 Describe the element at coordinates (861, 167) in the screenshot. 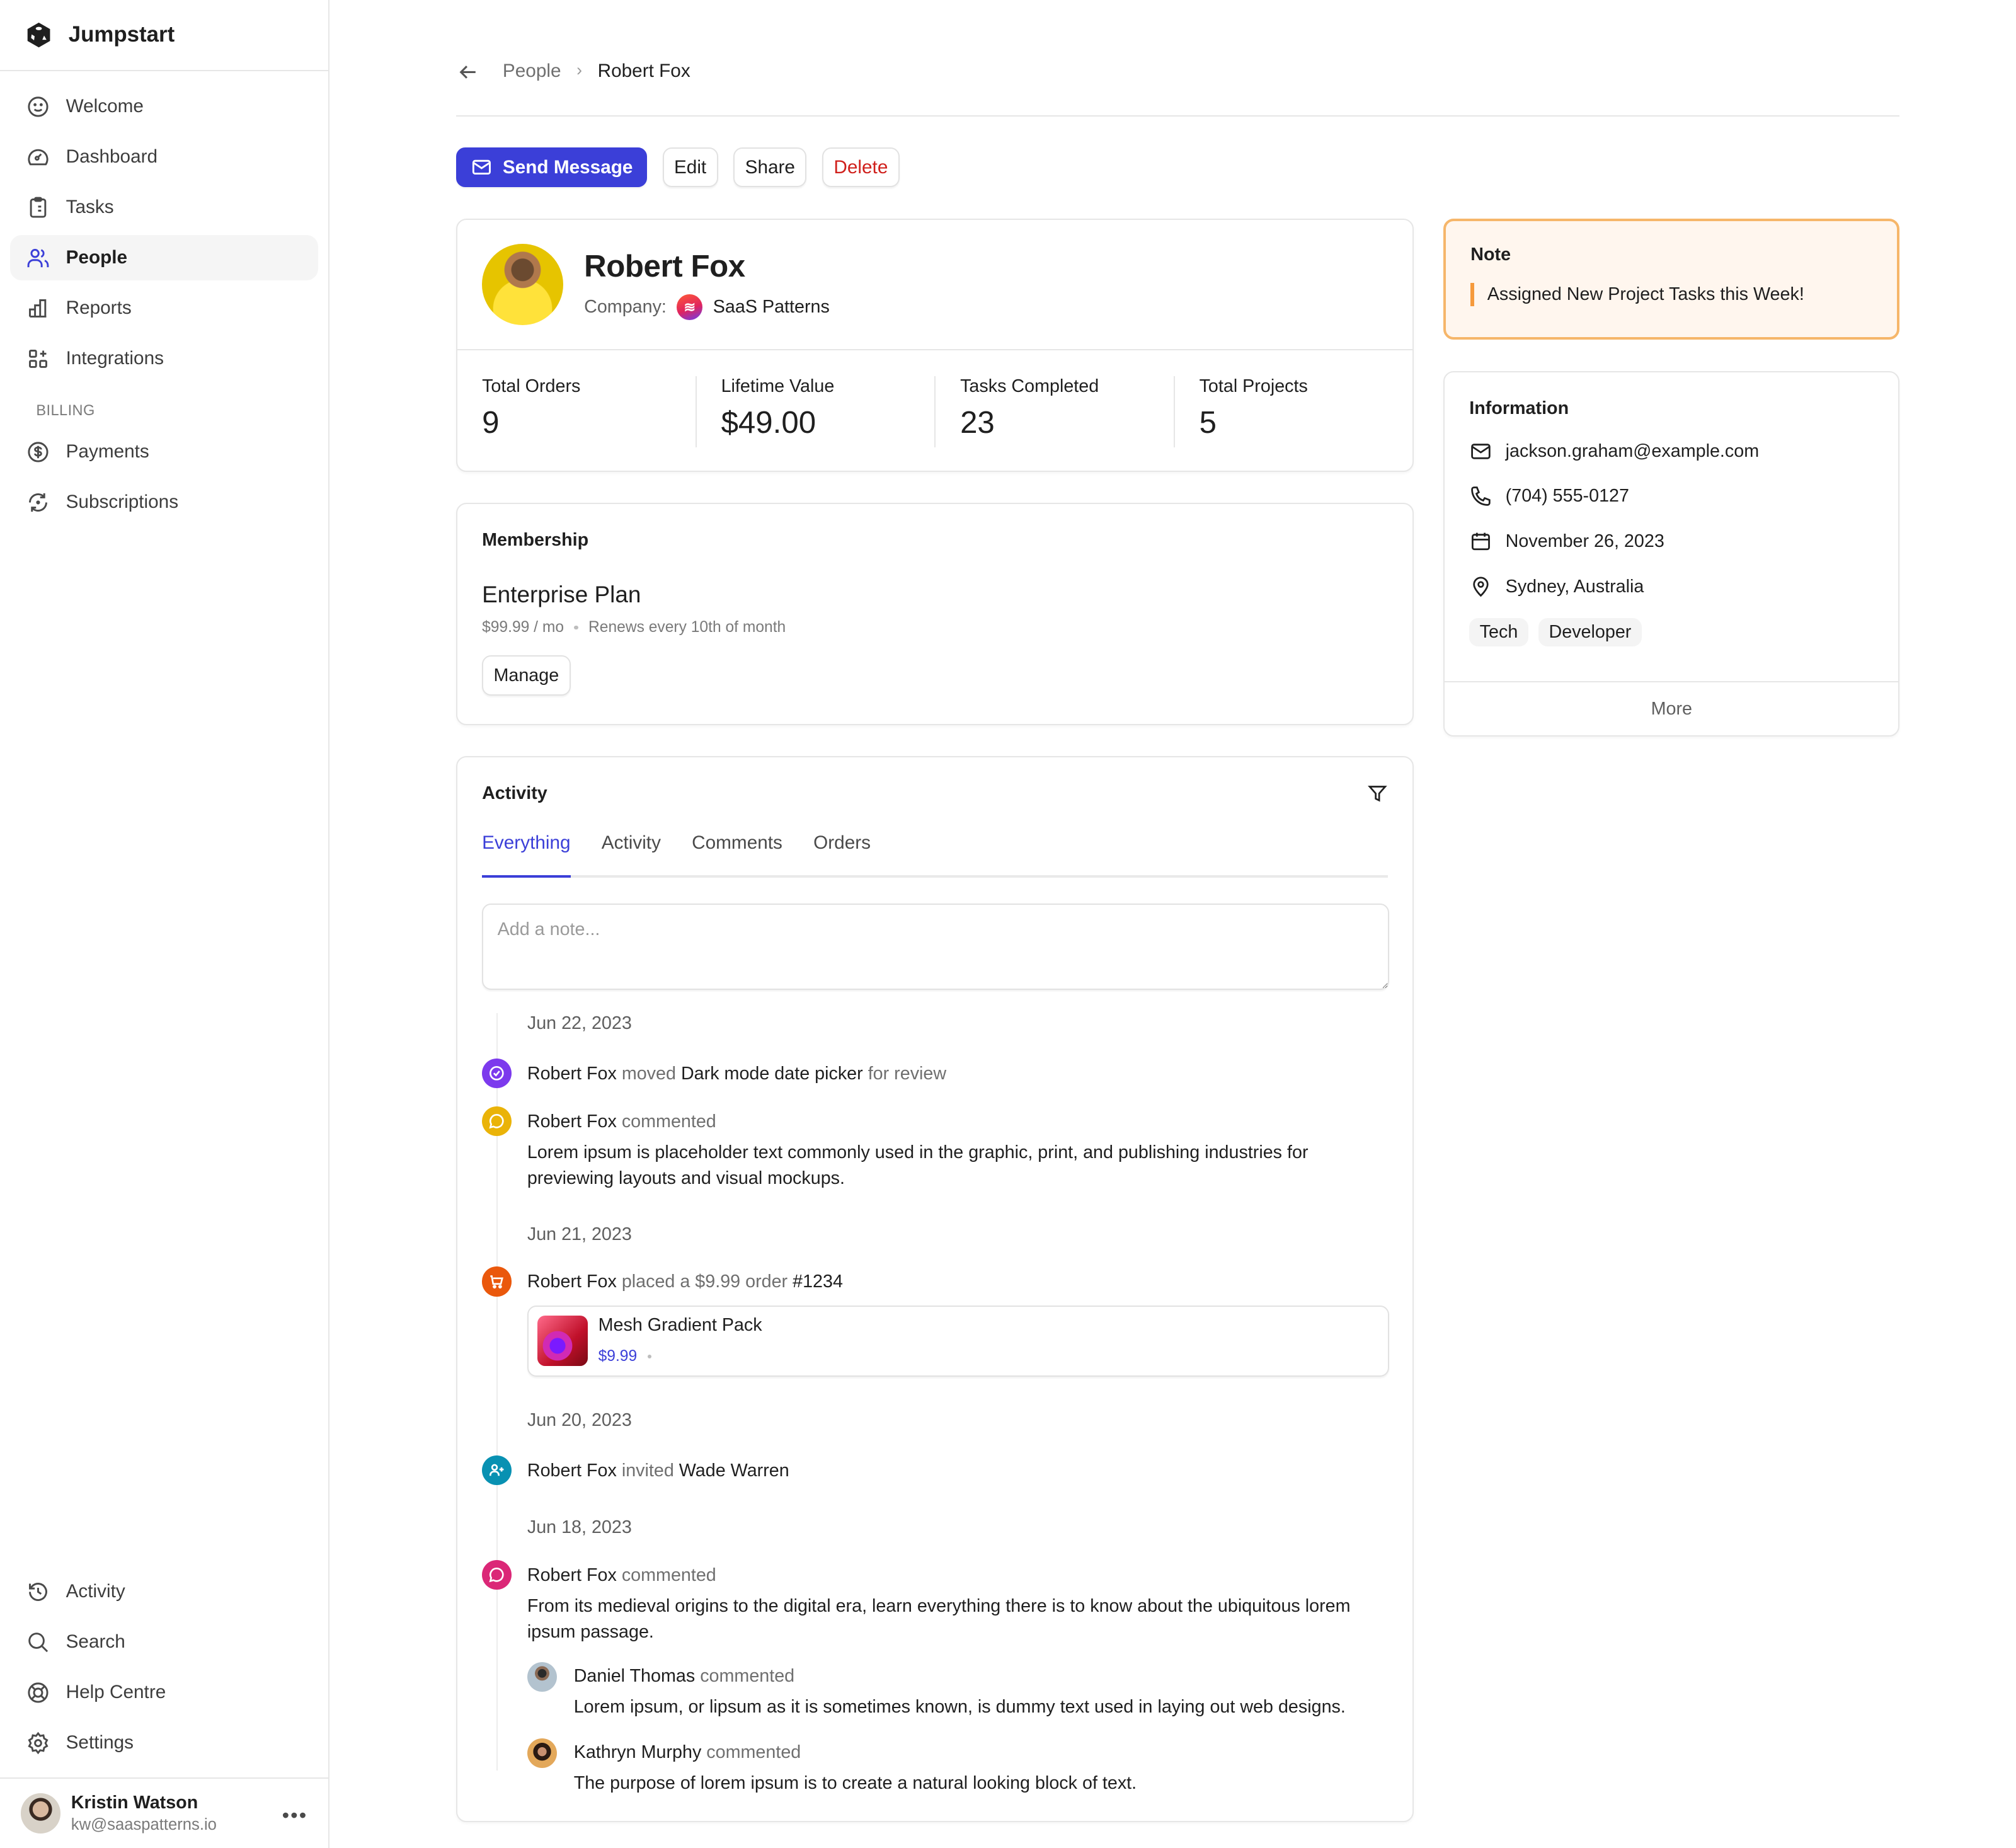

I see `delete-button: Delete` at that location.